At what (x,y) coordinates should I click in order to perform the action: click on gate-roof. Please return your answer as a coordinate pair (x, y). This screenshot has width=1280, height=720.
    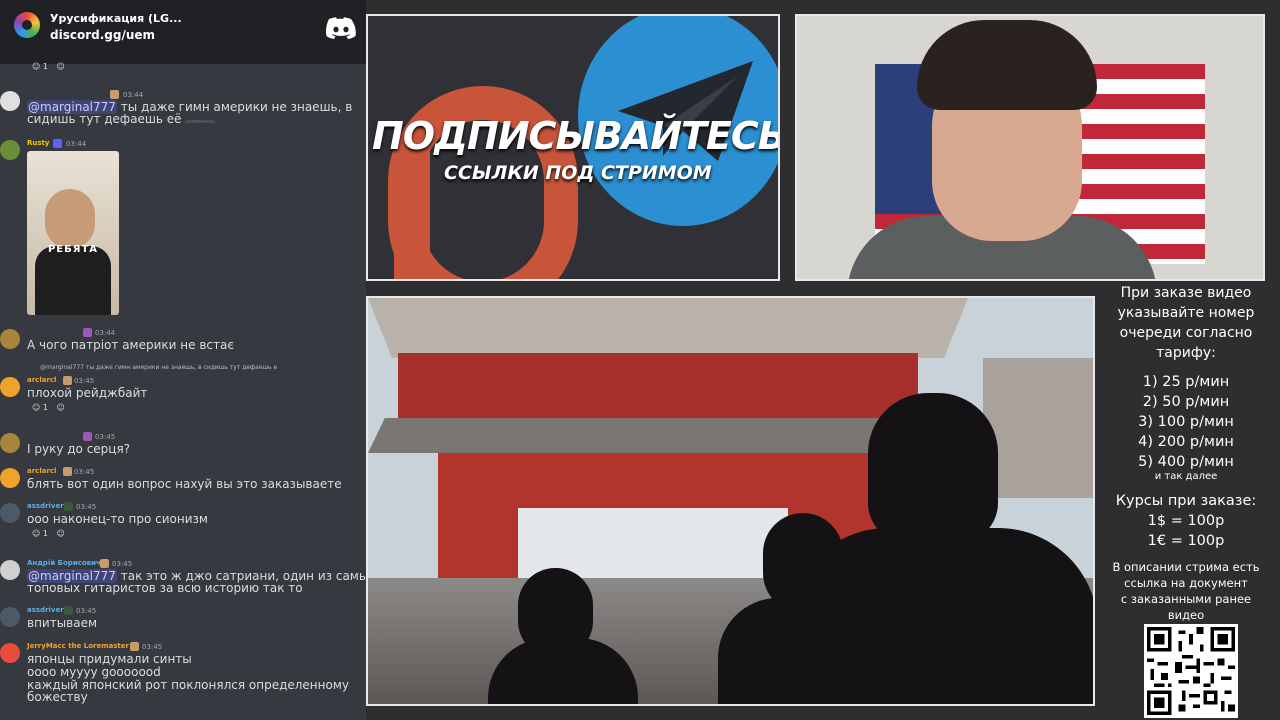
    Looking at the image, I should click on (668, 328).